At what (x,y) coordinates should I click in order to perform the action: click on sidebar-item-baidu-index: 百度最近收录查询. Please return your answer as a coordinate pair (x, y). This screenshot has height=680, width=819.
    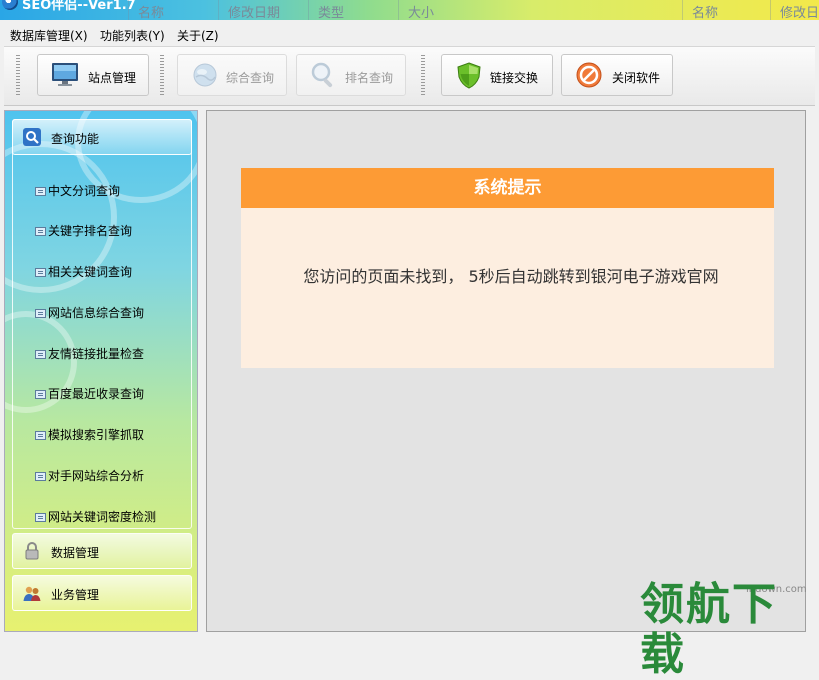
    Looking at the image, I should click on (89, 393).